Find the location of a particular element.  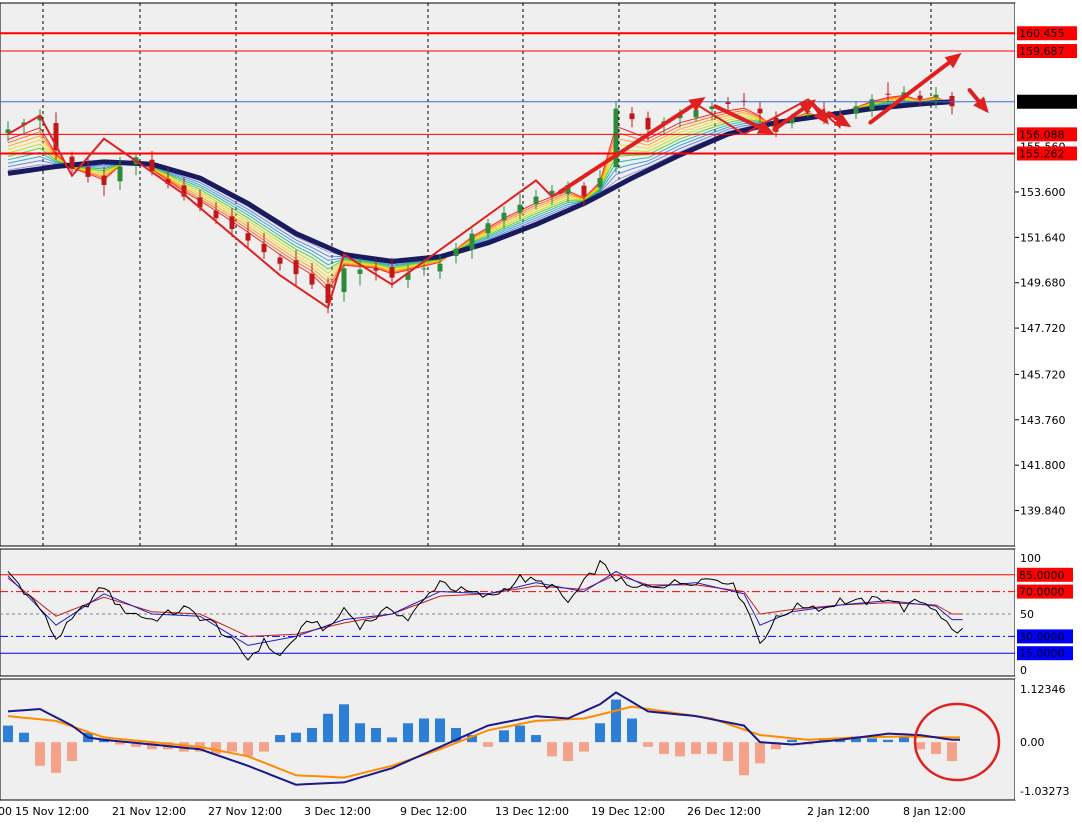

price-tick-label: 139.840 is located at coordinates (1043, 511).